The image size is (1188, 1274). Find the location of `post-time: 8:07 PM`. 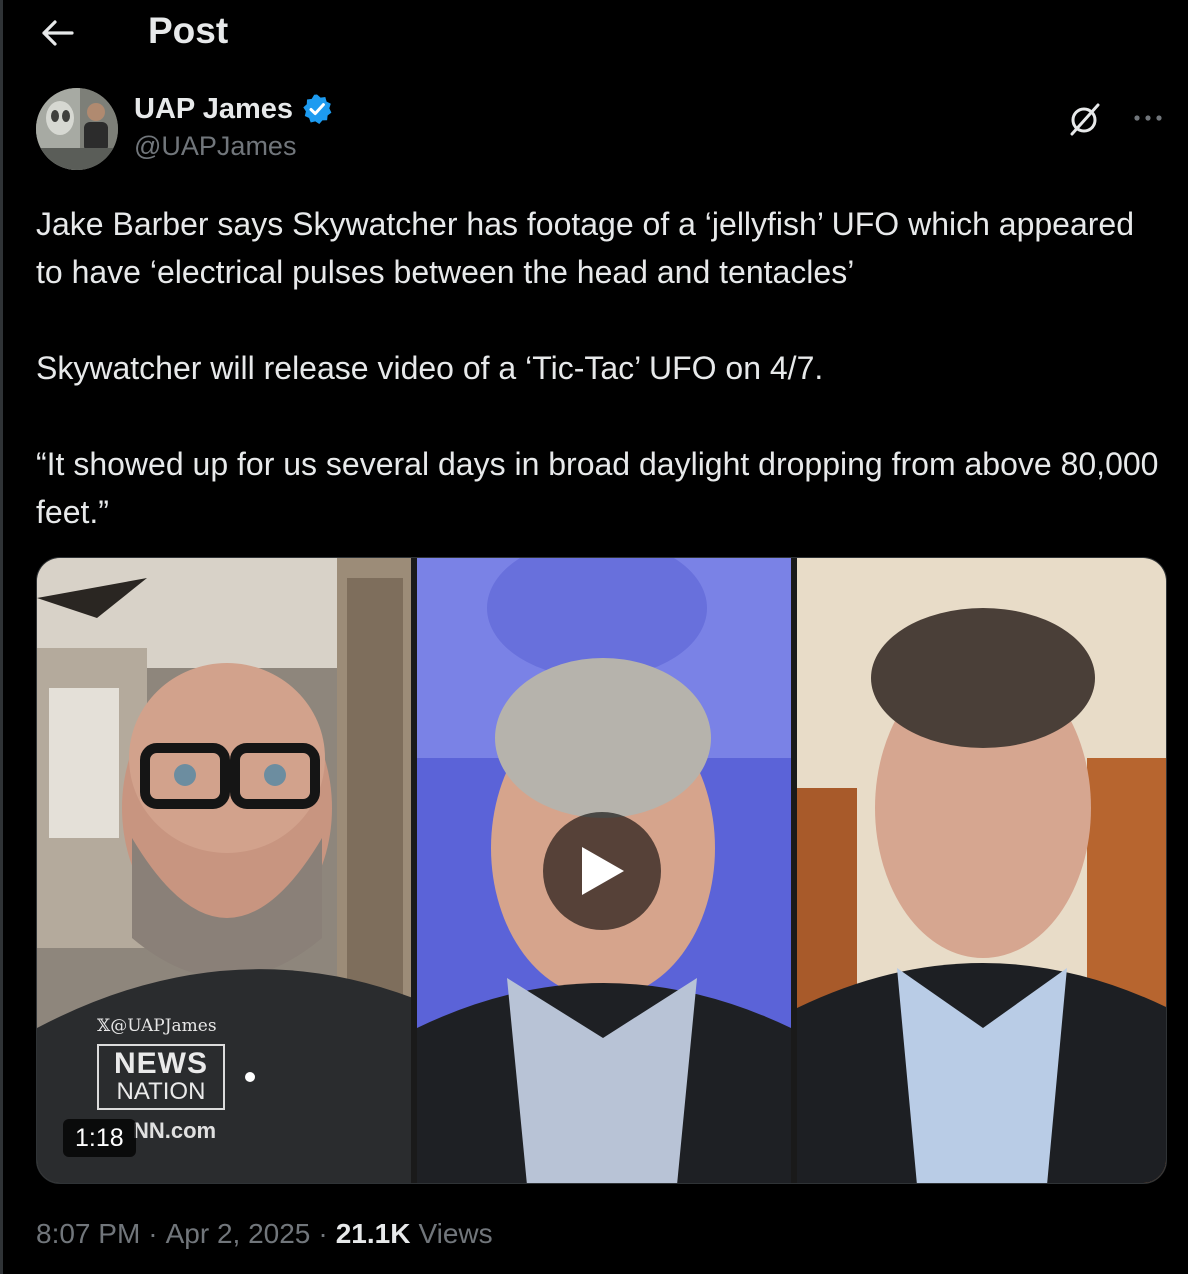

post-time: 8:07 PM is located at coordinates (88, 1234).